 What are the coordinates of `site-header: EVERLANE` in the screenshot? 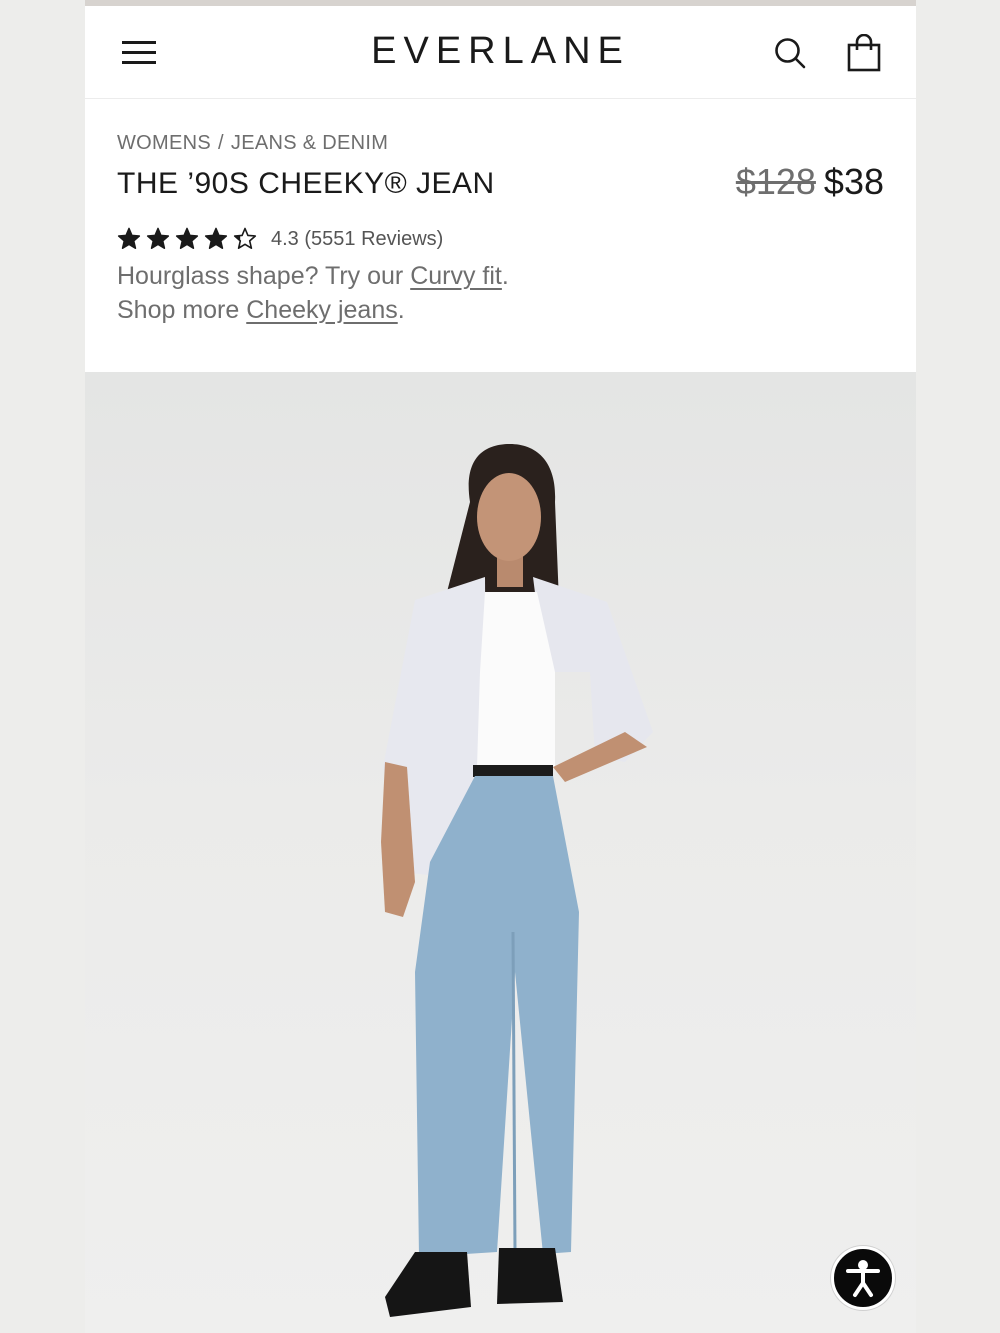 It's located at (500, 52).